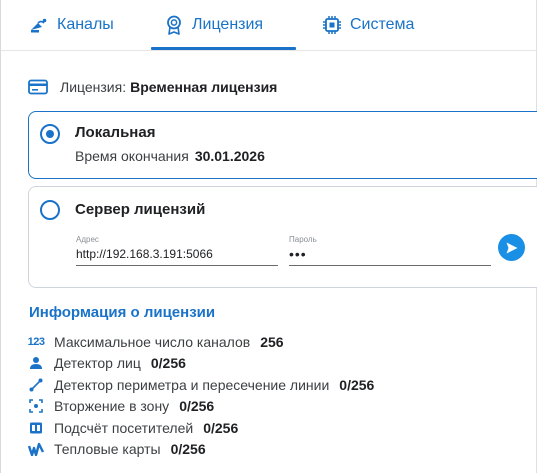 The width and height of the screenshot is (537, 473). What do you see at coordinates (382, 24) in the screenshot?
I see `tab-system-label: Система` at bounding box center [382, 24].